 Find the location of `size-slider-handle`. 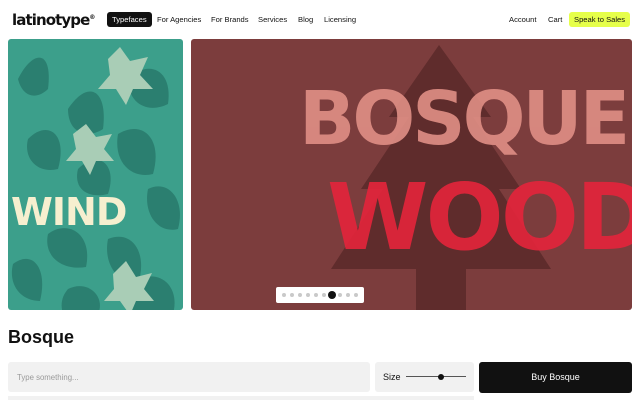

size-slider-handle is located at coordinates (441, 377).